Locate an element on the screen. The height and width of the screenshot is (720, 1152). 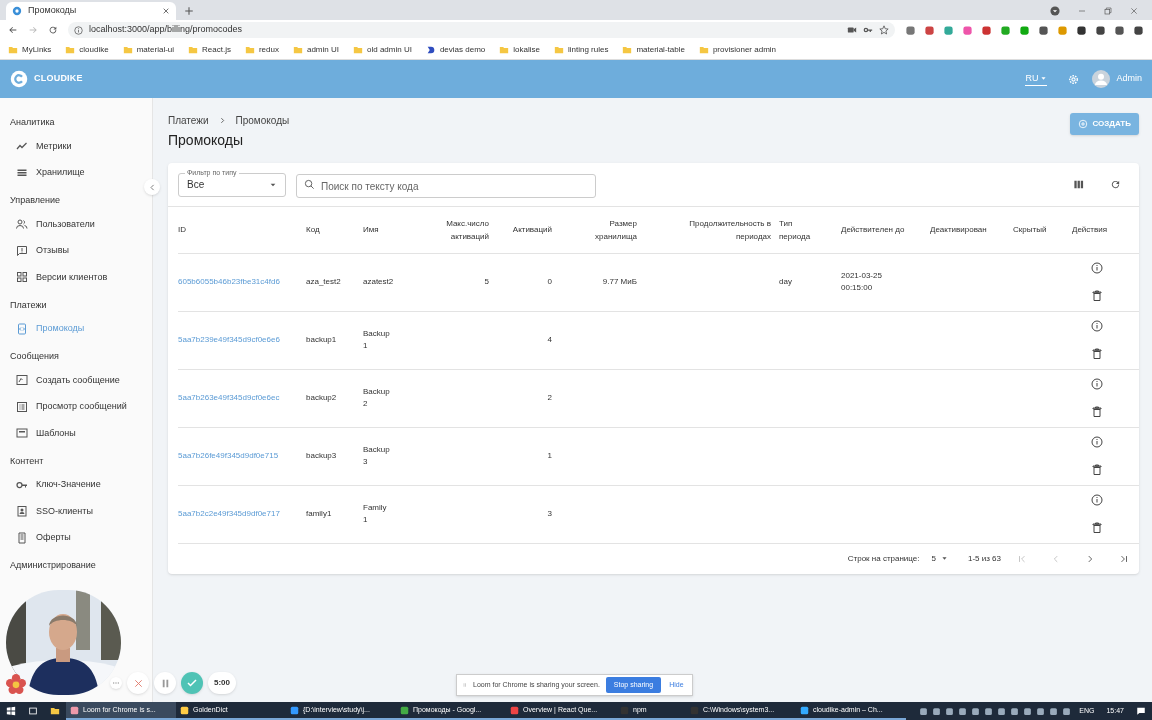
nav-item: Шаблоны is located at coordinates (81, 433).